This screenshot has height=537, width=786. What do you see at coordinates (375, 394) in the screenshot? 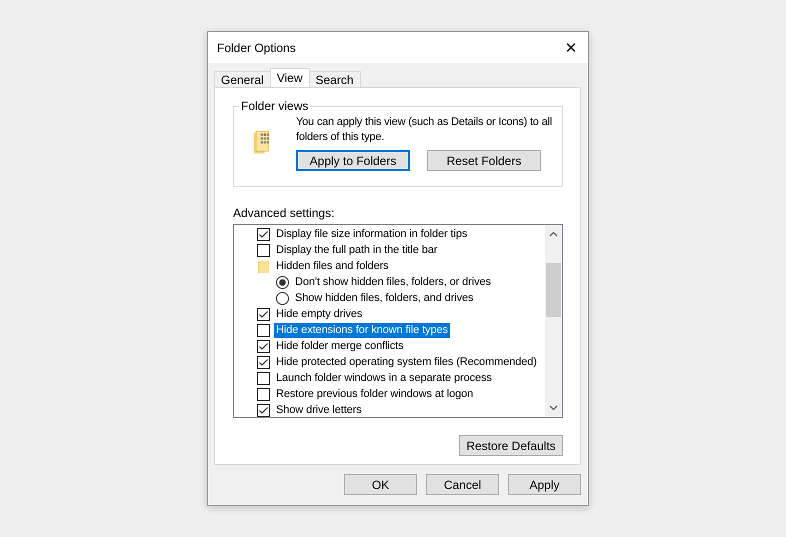
I see `setting-label: Restore previous folder windows at logon` at bounding box center [375, 394].